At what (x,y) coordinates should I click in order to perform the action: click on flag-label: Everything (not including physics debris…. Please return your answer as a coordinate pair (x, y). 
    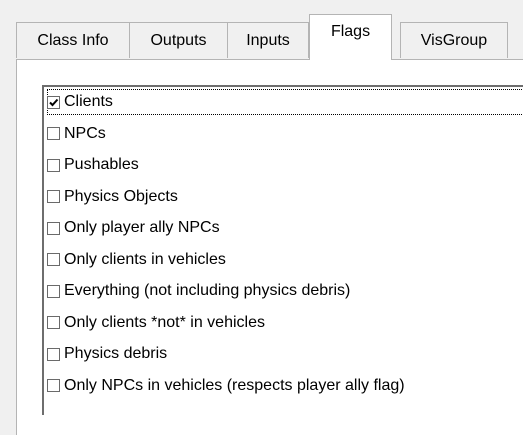
    Looking at the image, I should click on (207, 290).